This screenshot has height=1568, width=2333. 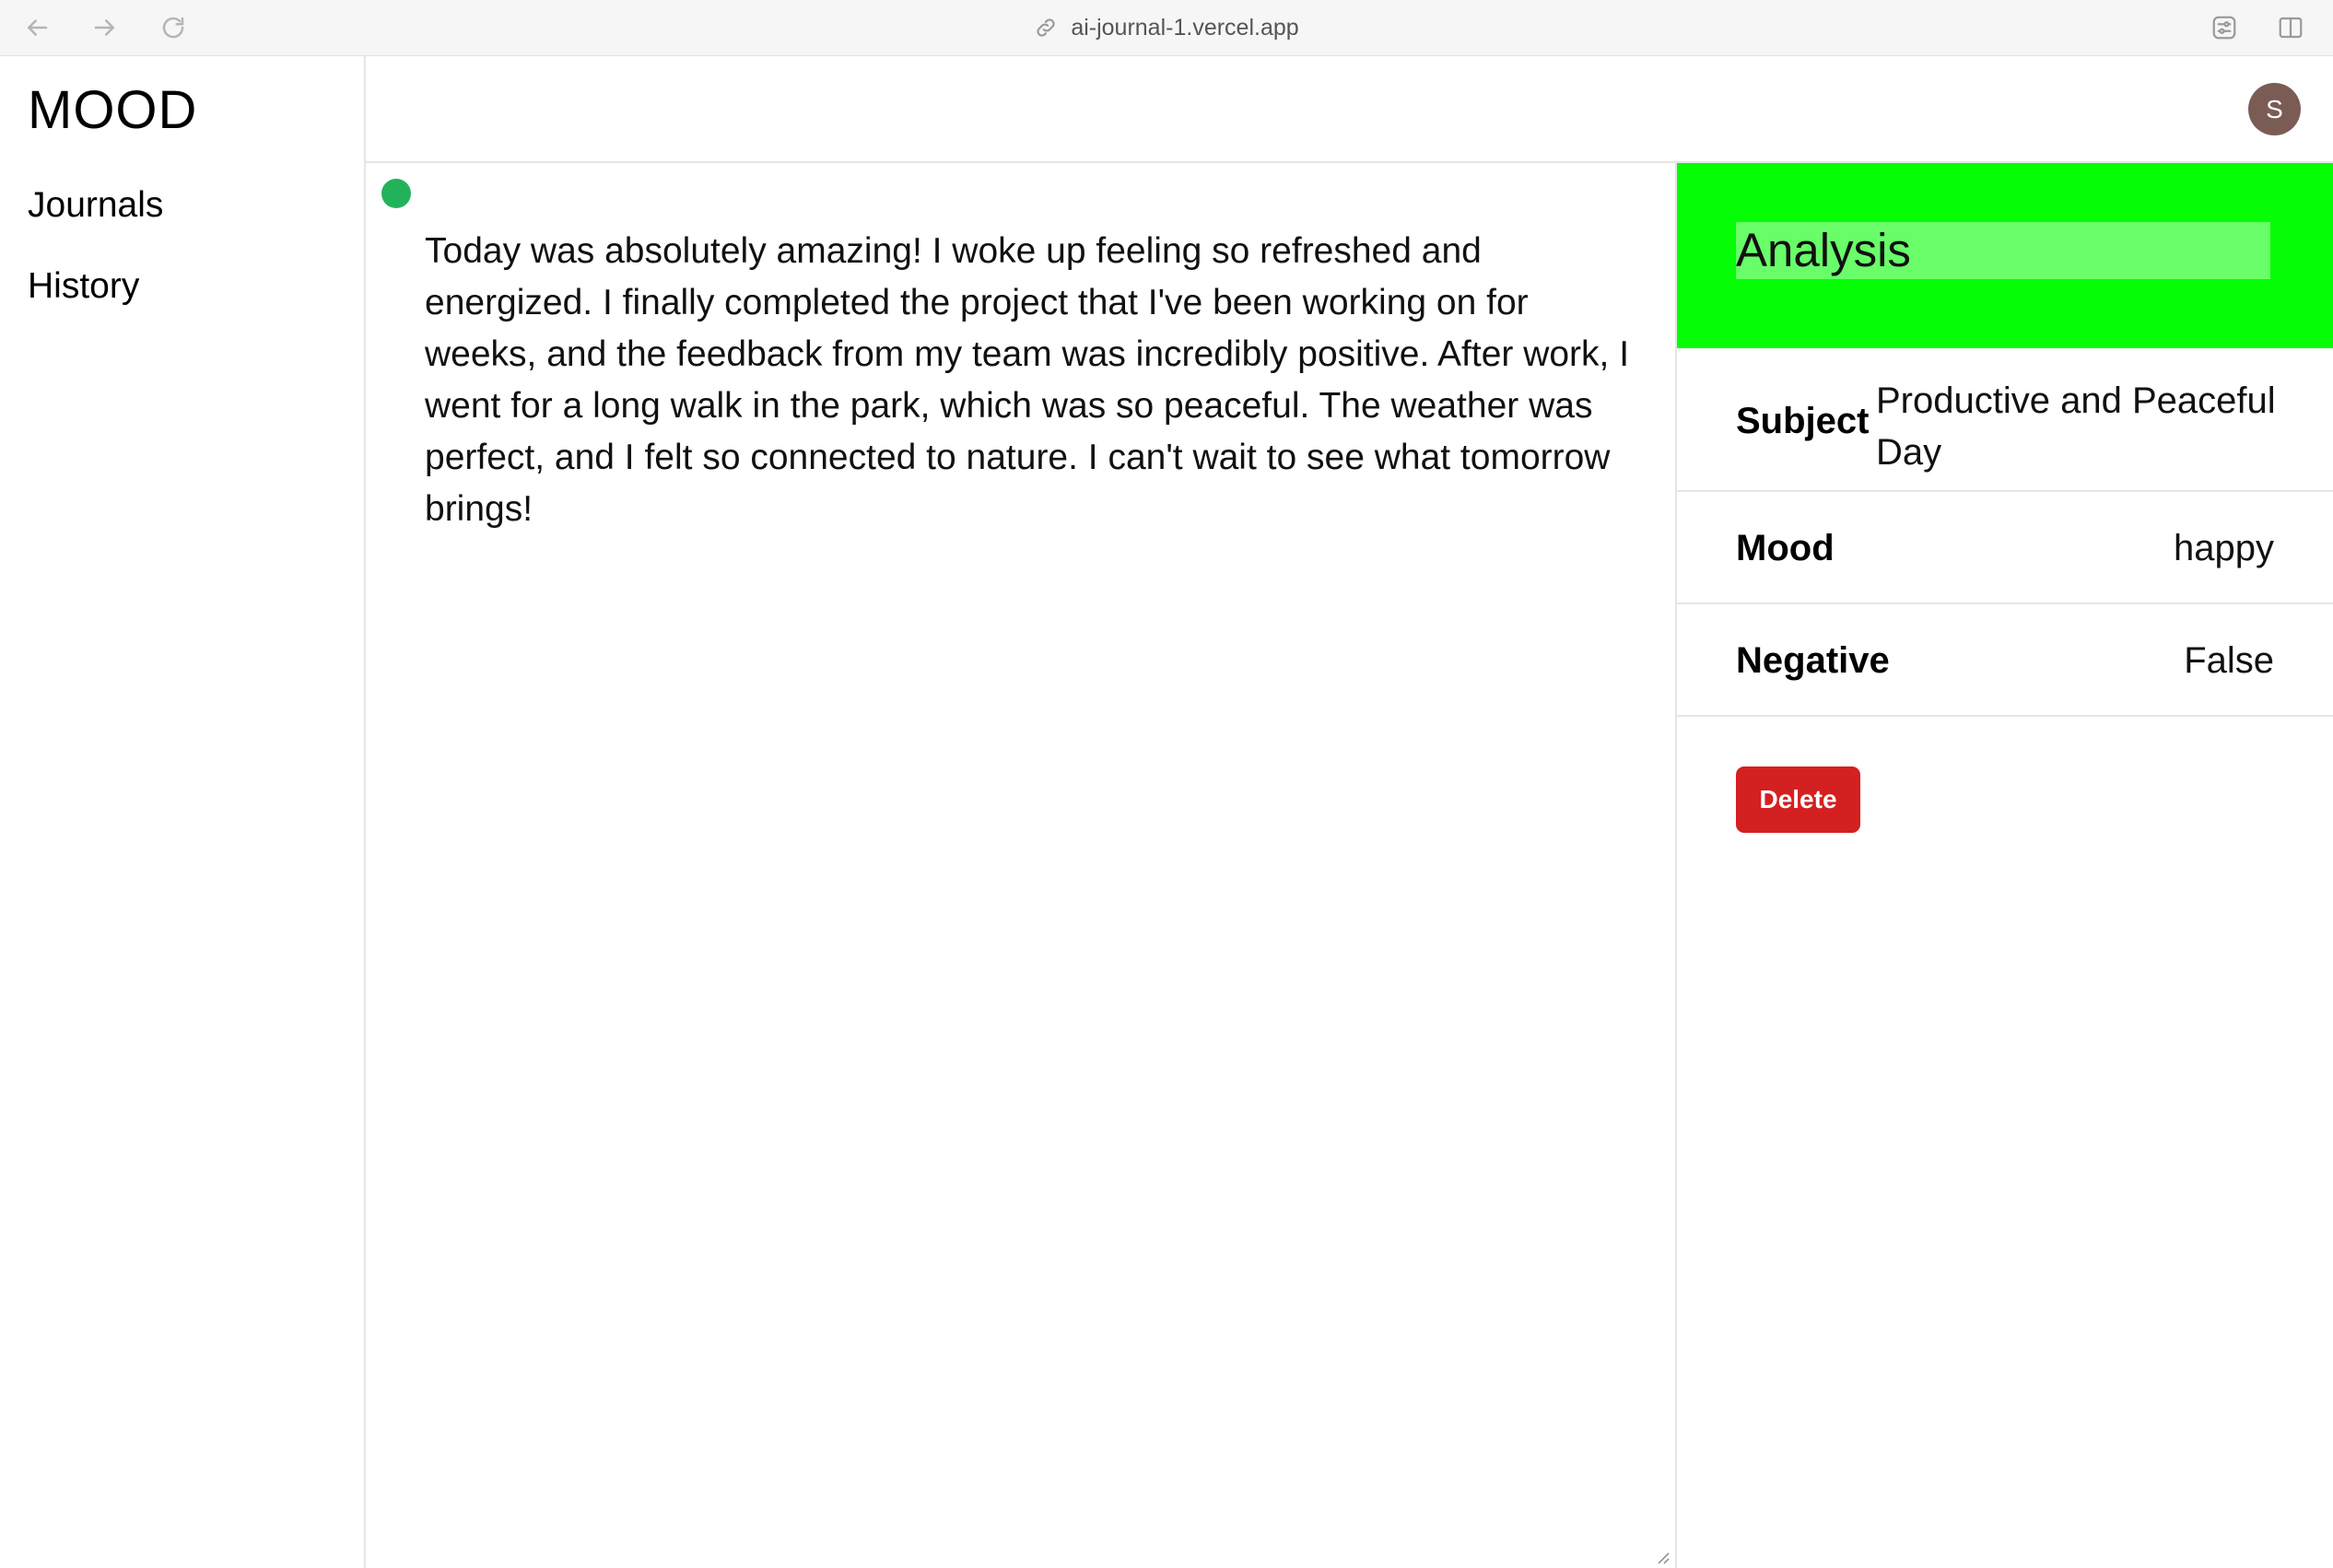 I want to click on mood-value: happy, so click(x=2224, y=548).